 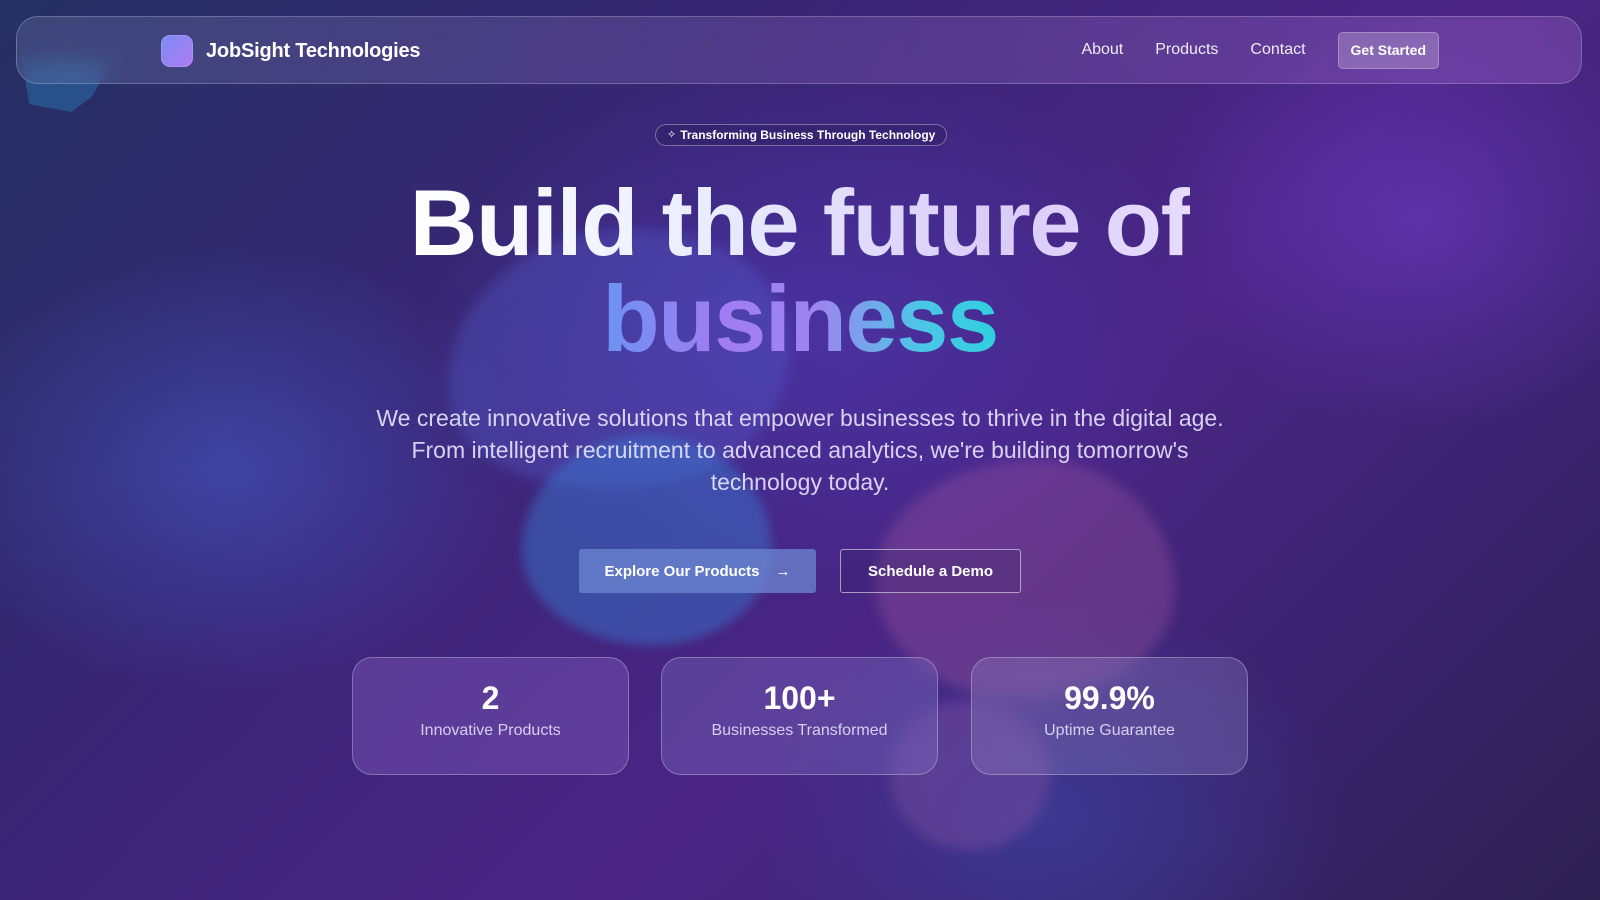 What do you see at coordinates (930, 571) in the screenshot?
I see `schedule-demo-button: Schedule a Demo` at bounding box center [930, 571].